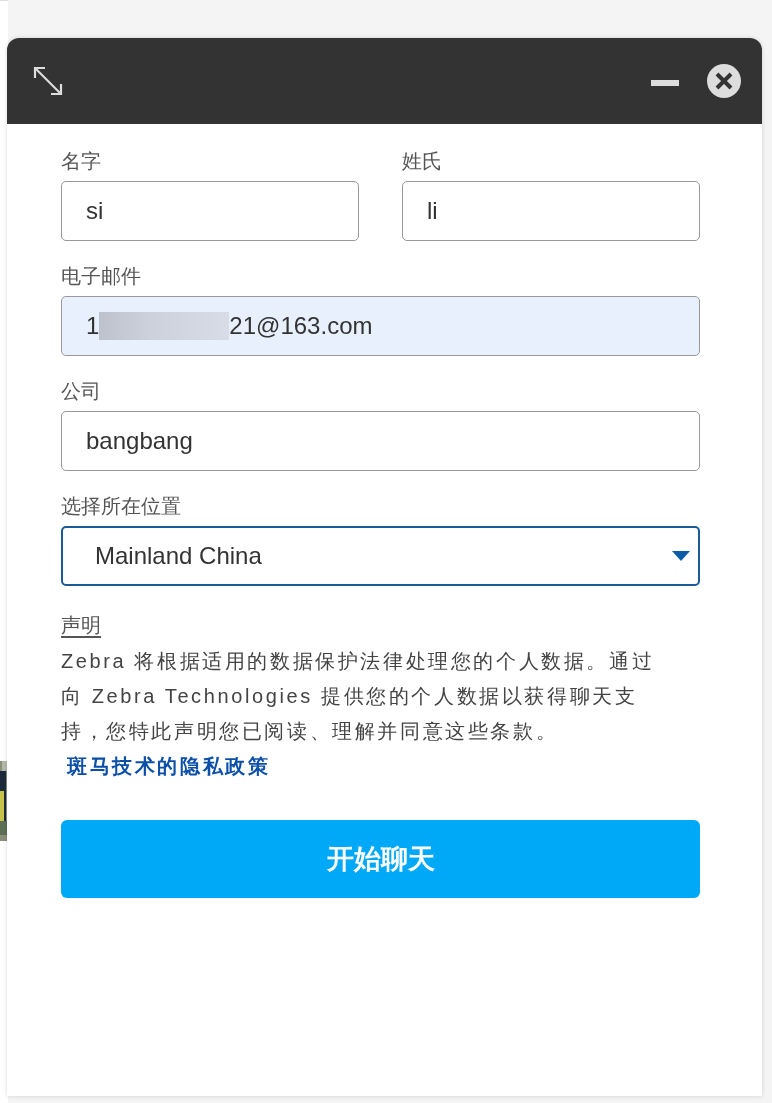 The width and height of the screenshot is (772, 1103). I want to click on field-label: 电子邮件, so click(101, 276).